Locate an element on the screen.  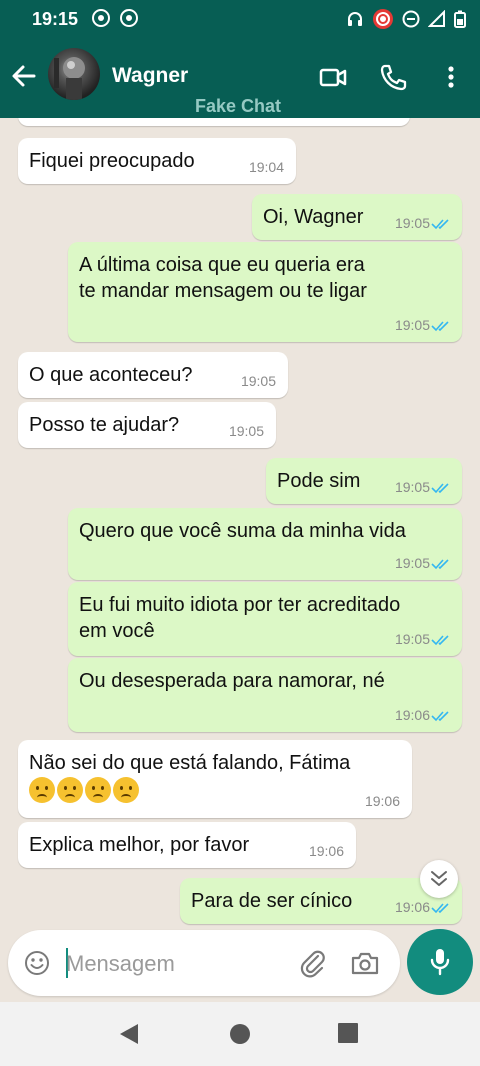
outgoing-message: Quero que você suma da minha vida 19:05 is located at coordinates (265, 544).